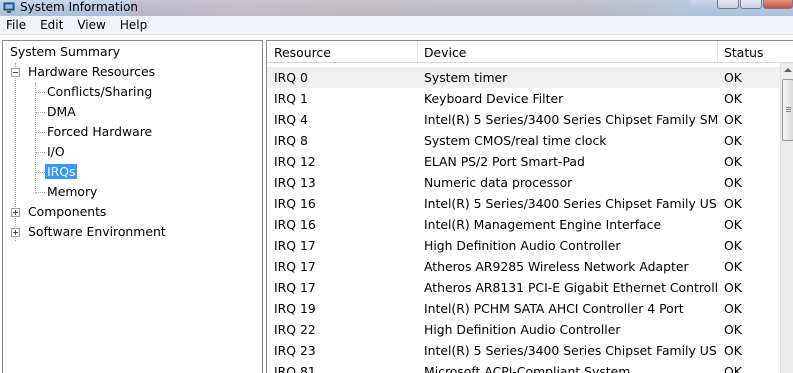 The height and width of the screenshot is (373, 793). I want to click on tree-item-memory: Memory, so click(72, 192).